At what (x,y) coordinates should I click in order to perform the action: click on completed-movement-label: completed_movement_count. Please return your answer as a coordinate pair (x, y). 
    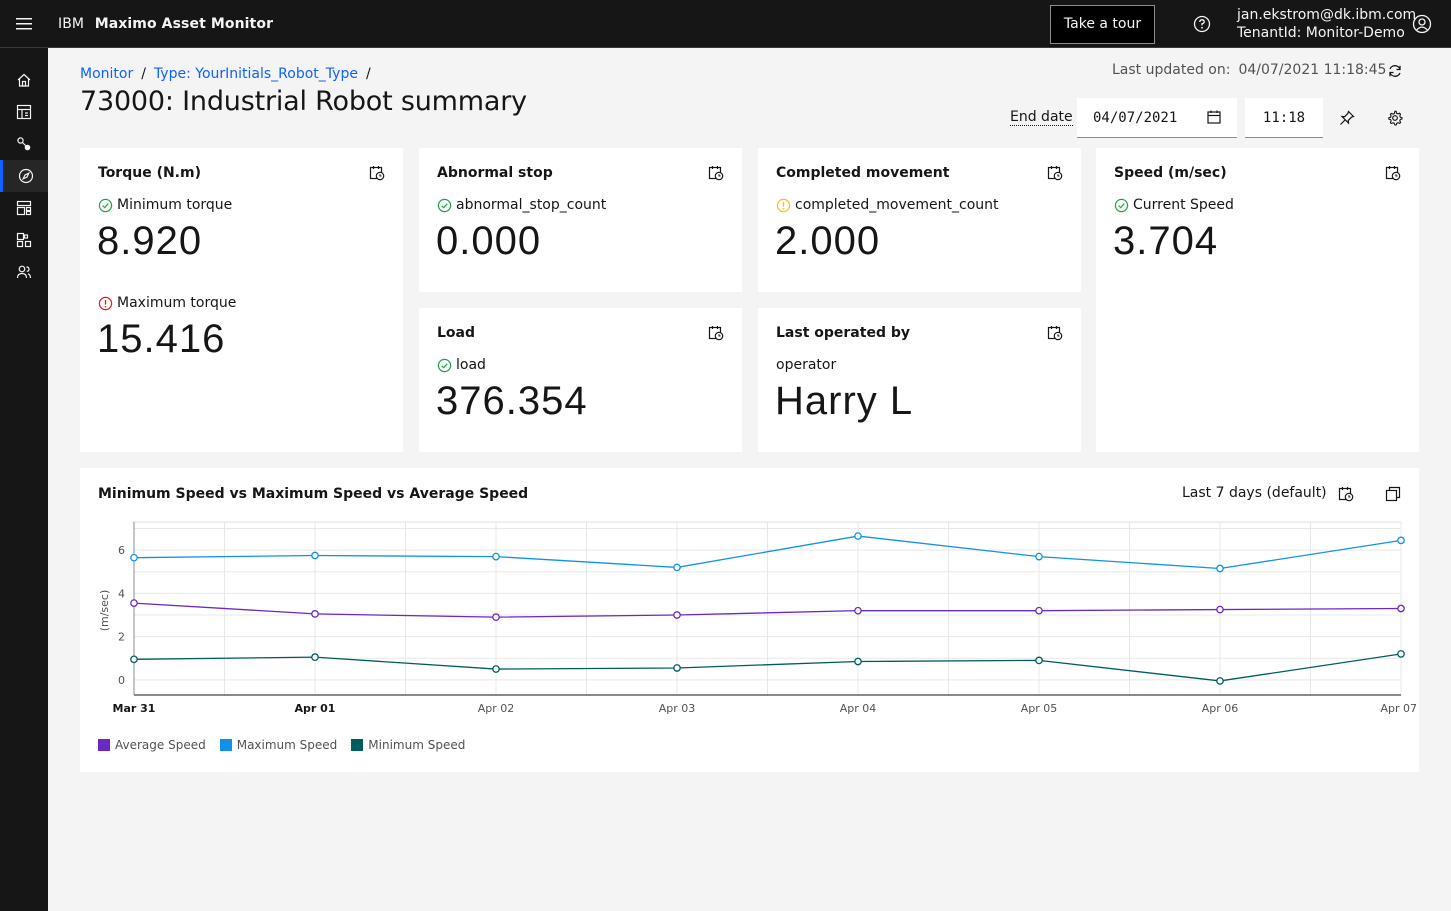
    Looking at the image, I should click on (897, 205).